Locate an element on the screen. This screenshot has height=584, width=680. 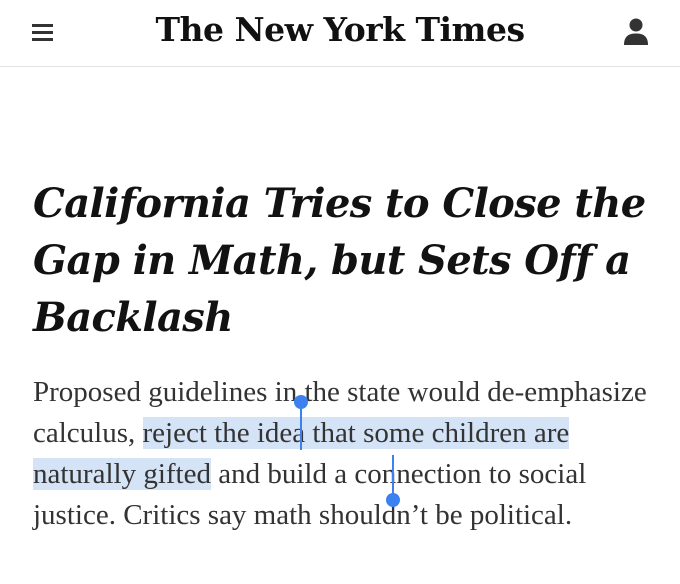
selection-end-handle is located at coordinates (393, 500).